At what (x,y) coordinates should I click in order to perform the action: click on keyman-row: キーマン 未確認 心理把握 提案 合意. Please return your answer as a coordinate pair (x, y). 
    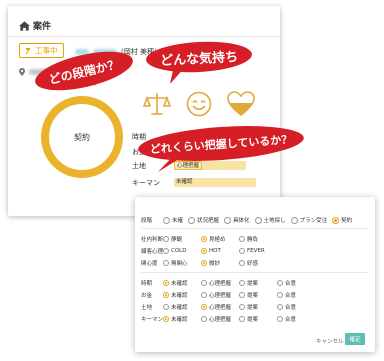
    Looking at the image, I should click on (225, 319).